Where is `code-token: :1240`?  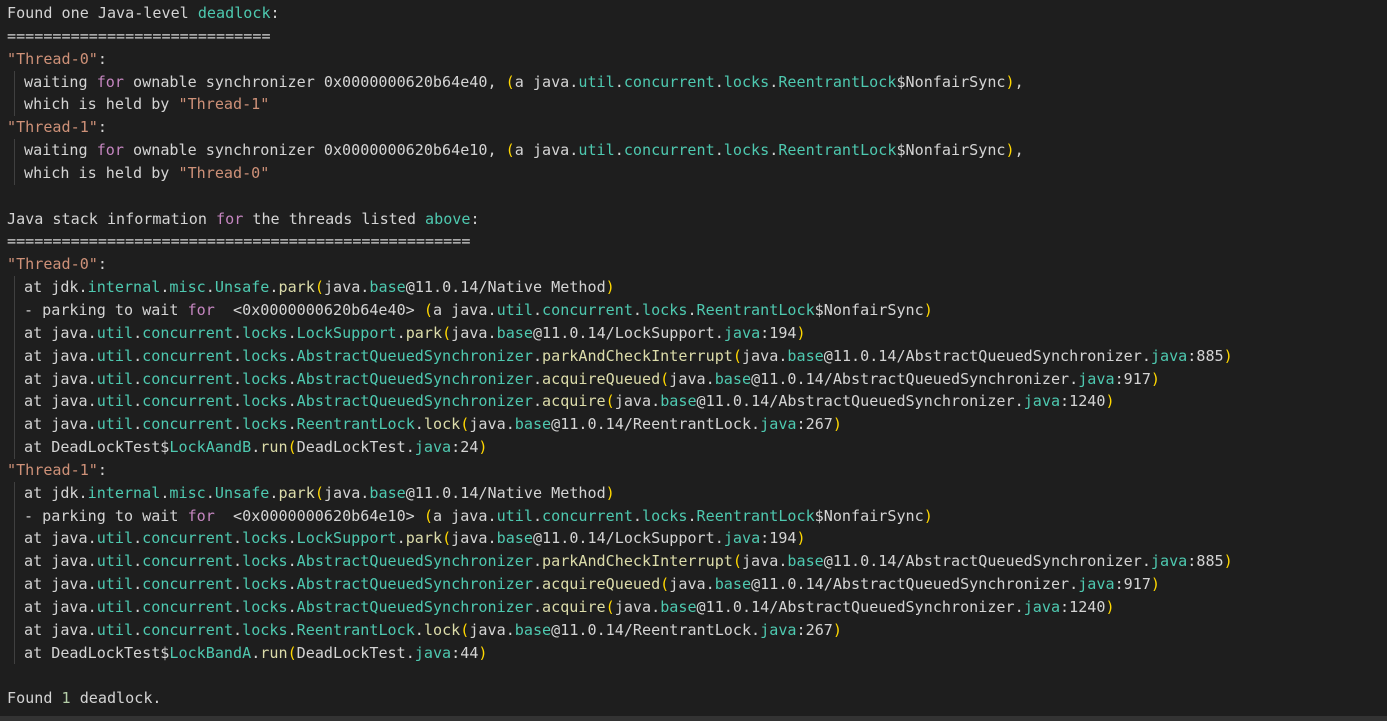
code-token: :1240 is located at coordinates (1083, 606).